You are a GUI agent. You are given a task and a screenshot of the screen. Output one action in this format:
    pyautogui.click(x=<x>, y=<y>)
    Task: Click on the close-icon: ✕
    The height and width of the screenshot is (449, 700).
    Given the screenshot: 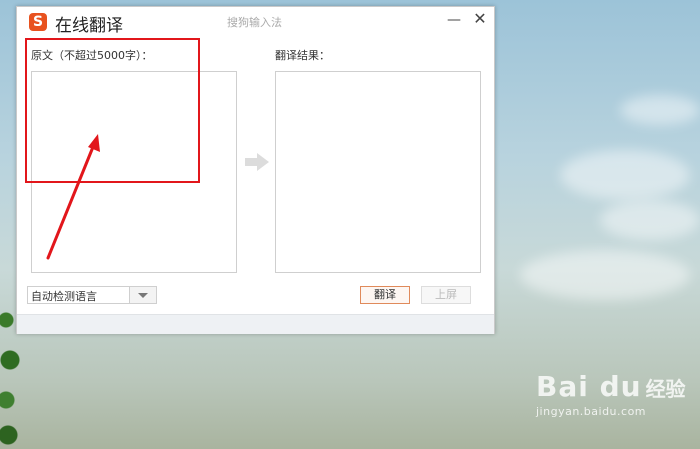 What is the action you would take?
    pyautogui.click(x=480, y=19)
    